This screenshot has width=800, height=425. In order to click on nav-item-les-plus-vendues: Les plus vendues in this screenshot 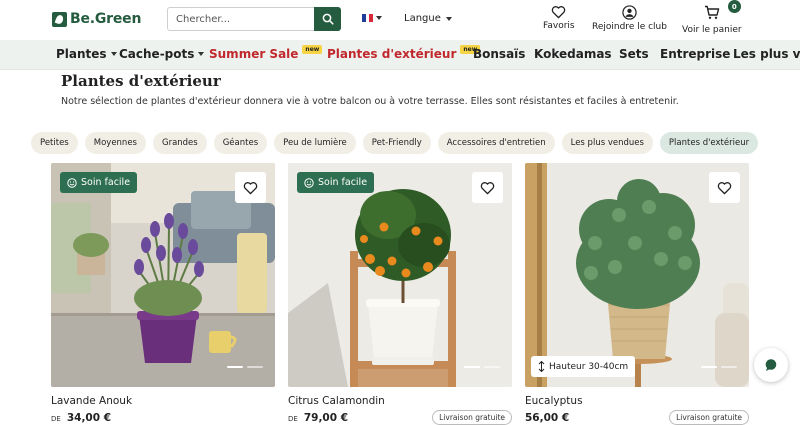, I will do `click(766, 54)`.